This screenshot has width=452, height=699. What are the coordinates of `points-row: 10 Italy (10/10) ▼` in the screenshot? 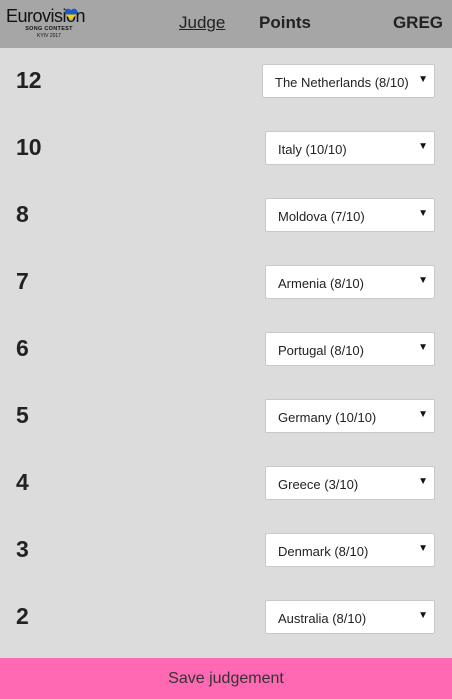 It's located at (226, 149).